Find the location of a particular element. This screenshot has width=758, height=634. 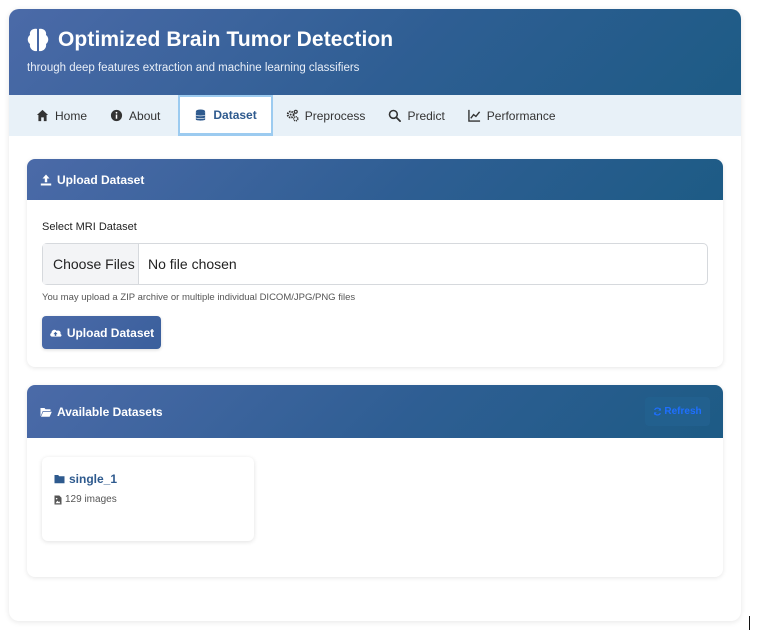

tab-about-label: About is located at coordinates (145, 115).